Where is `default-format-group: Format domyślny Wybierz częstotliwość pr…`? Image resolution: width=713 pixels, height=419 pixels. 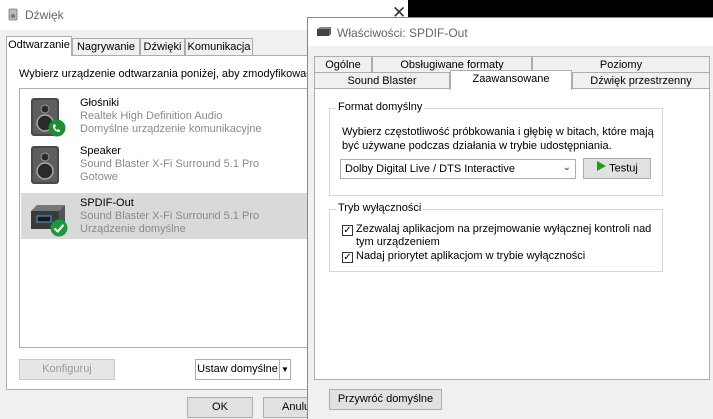 default-format-group: Format domyślny Wybierz częstotliwość pr… is located at coordinates (496, 148).